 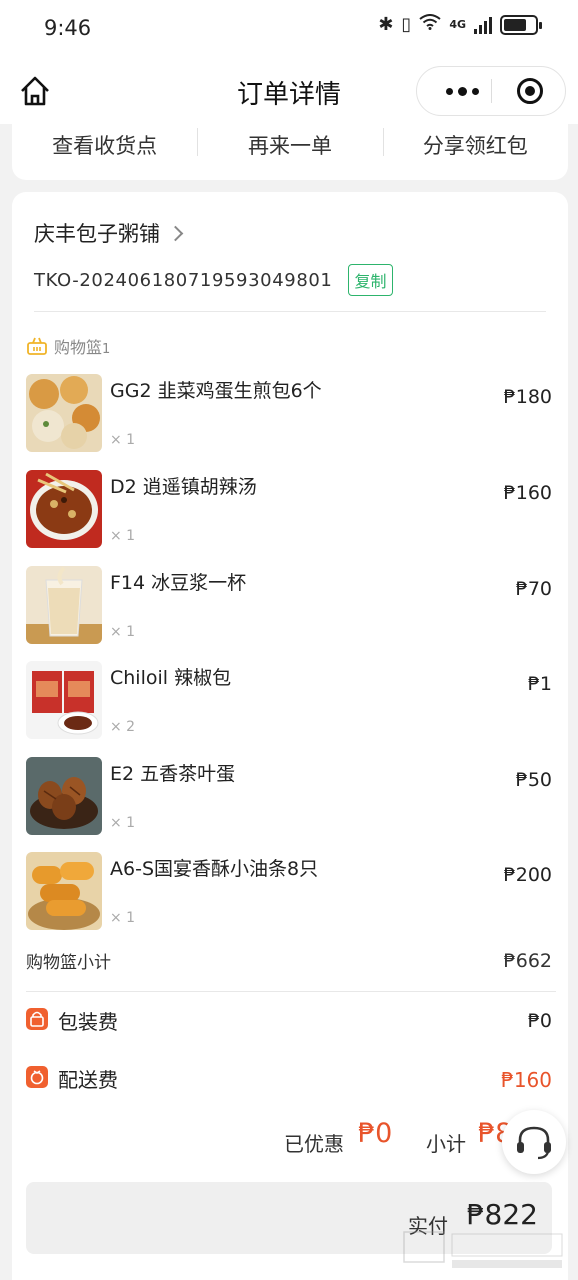 I want to click on more-icon, so click(x=462, y=91).